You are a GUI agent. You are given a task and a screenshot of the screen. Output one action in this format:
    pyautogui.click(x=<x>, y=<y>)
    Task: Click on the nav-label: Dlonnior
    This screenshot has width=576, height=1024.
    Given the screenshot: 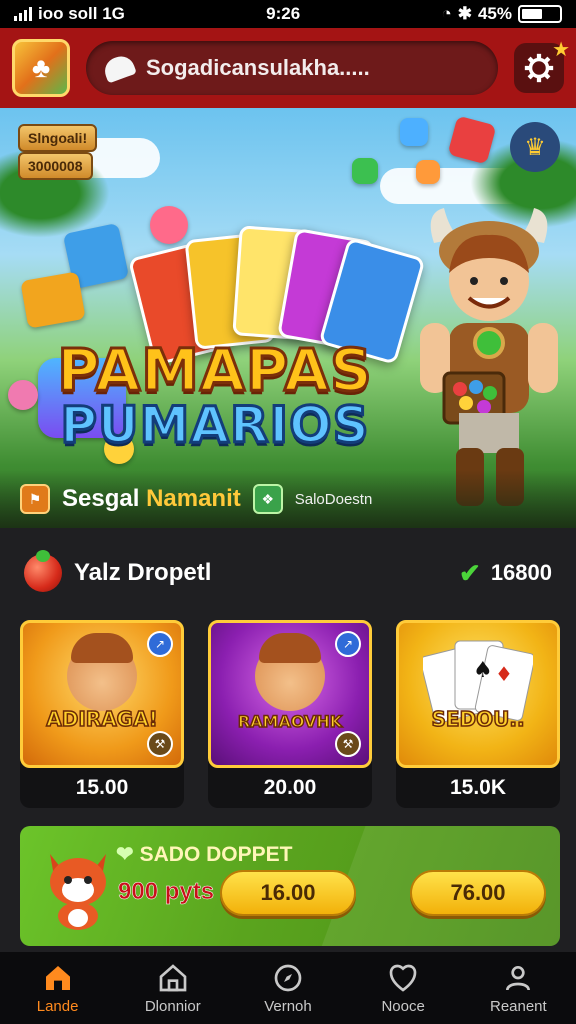 What is the action you would take?
    pyautogui.click(x=172, y=1006)
    